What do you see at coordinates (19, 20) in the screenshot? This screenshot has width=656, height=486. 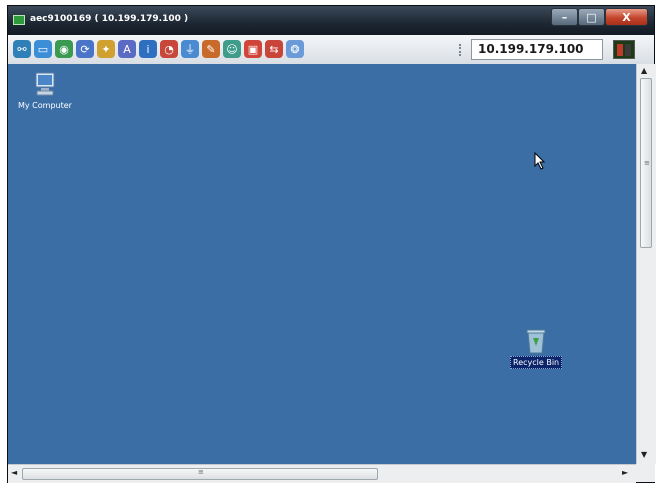 I see `app-icon` at bounding box center [19, 20].